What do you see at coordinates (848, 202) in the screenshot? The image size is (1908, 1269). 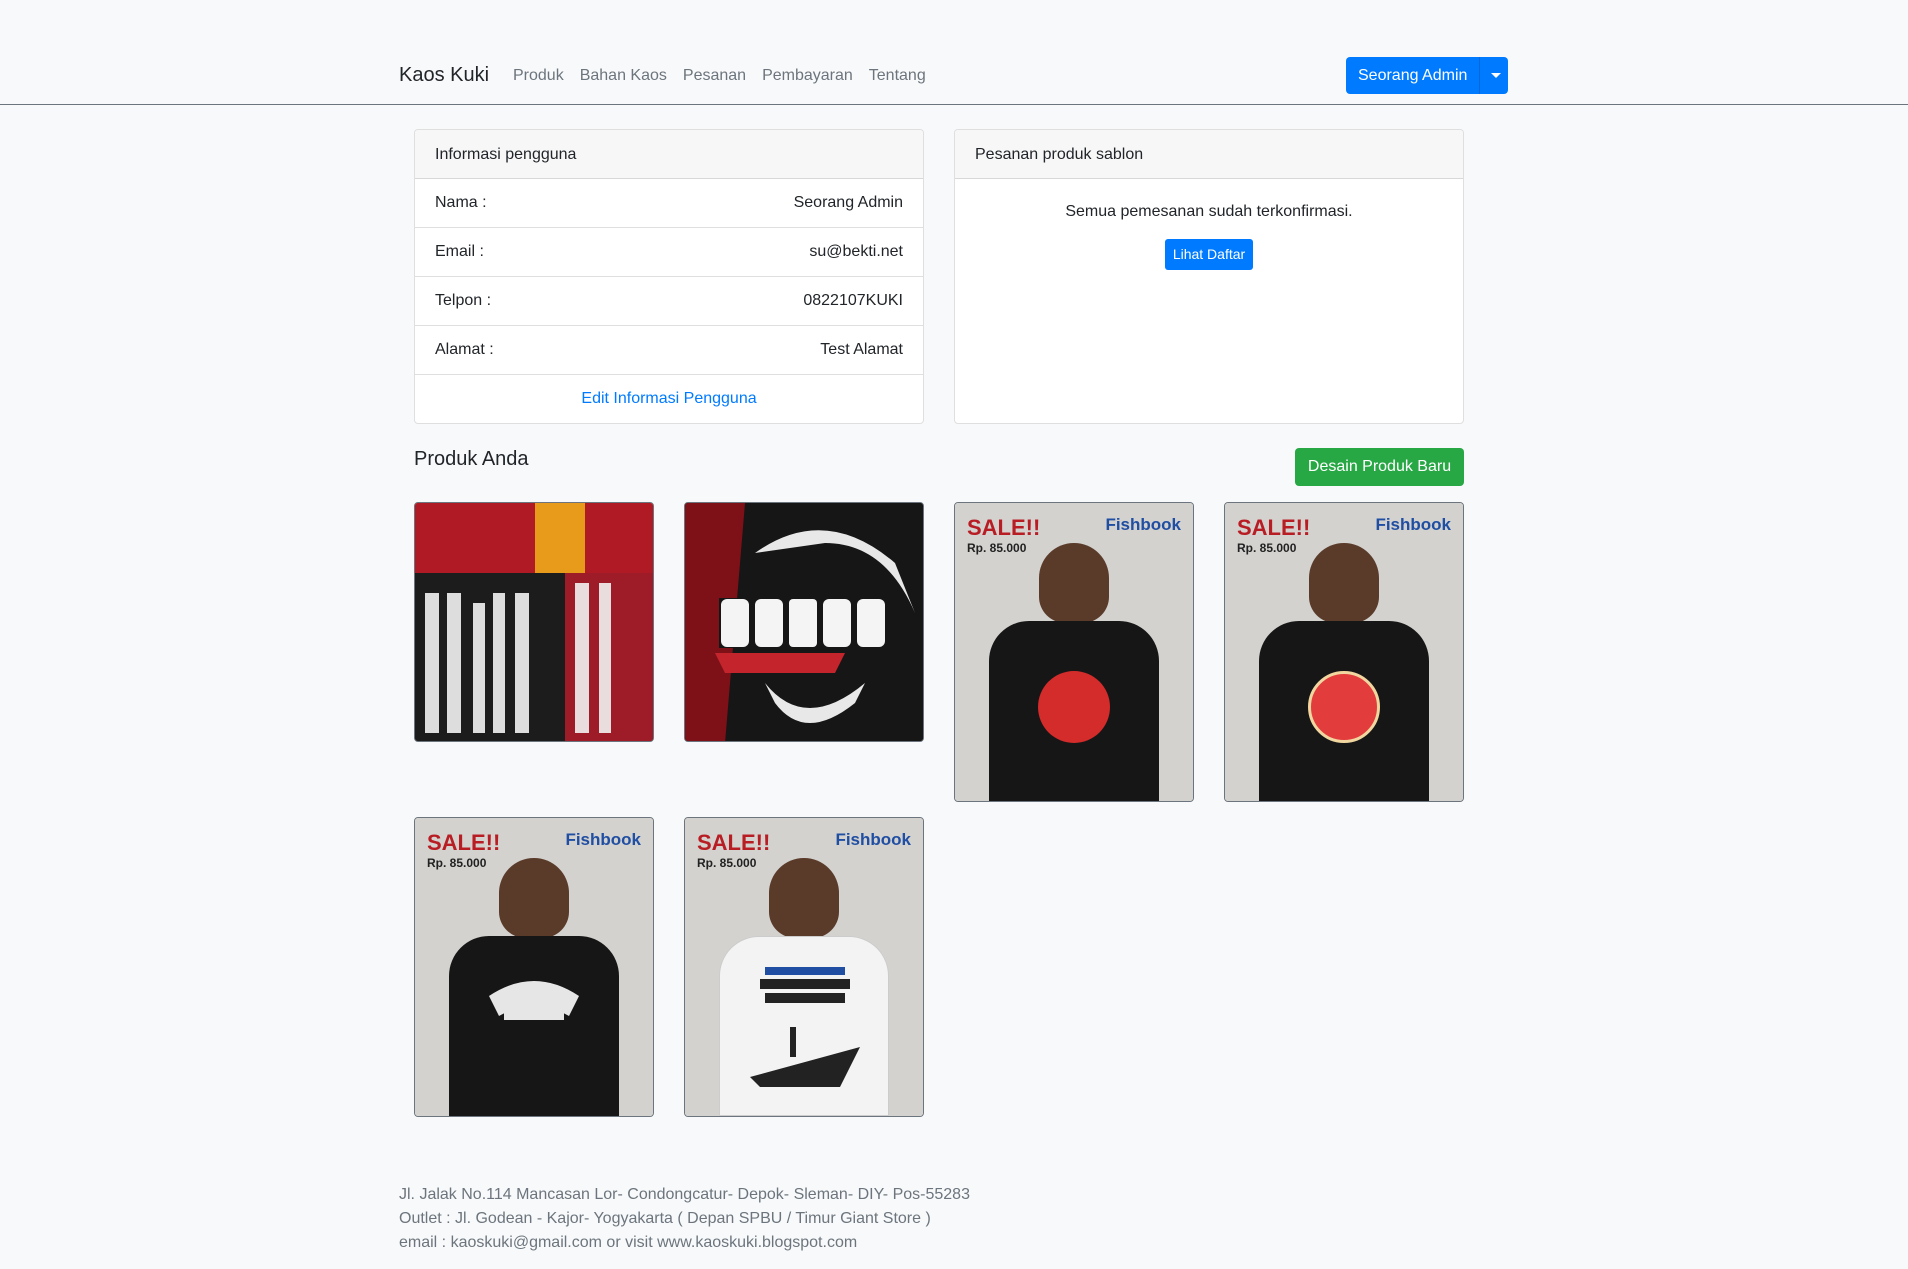 I see `info-value: Seorang Admin` at bounding box center [848, 202].